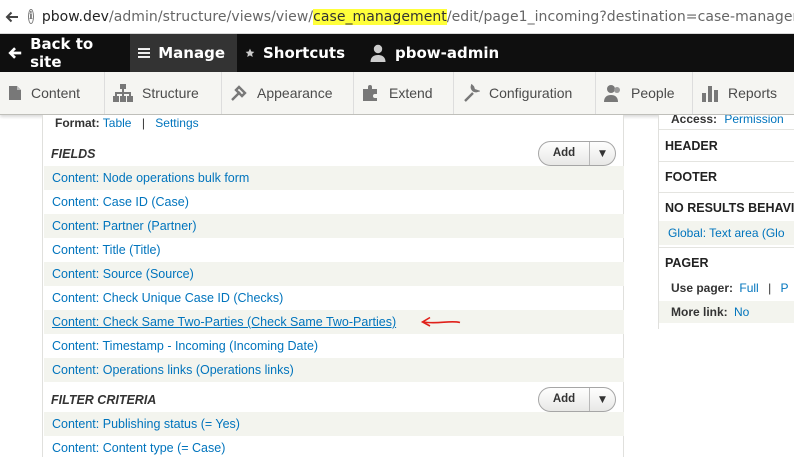  I want to click on filter-title: FILTER CRITERIA, so click(104, 400).